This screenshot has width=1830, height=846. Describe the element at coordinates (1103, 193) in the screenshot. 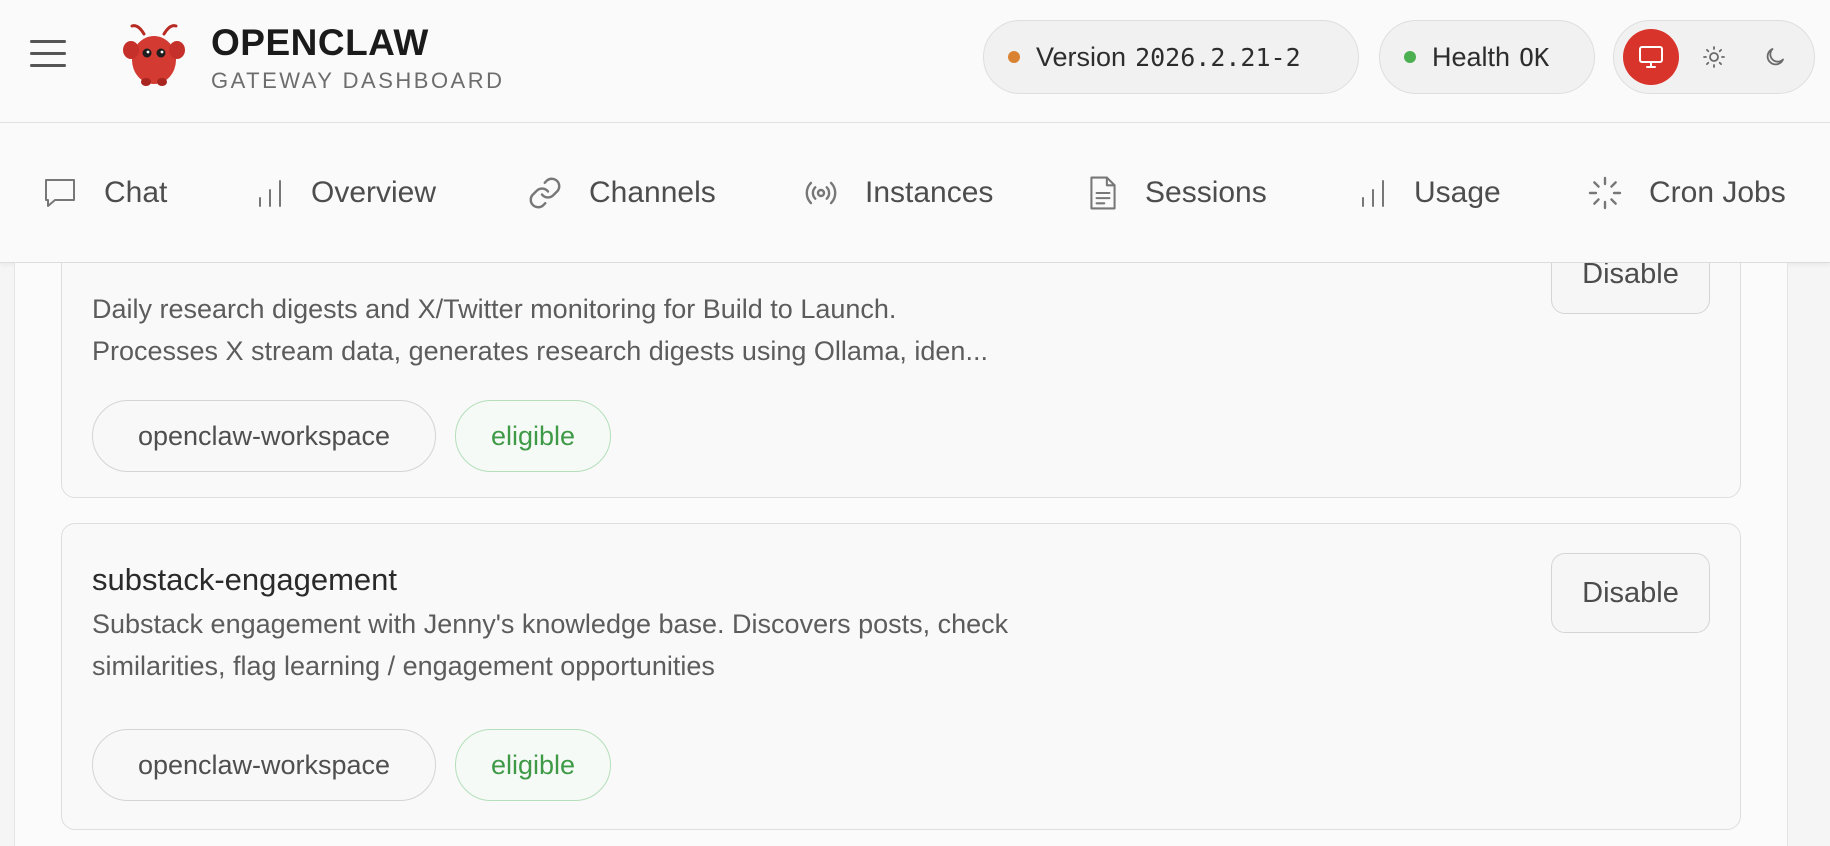

I see `document-icon` at that location.